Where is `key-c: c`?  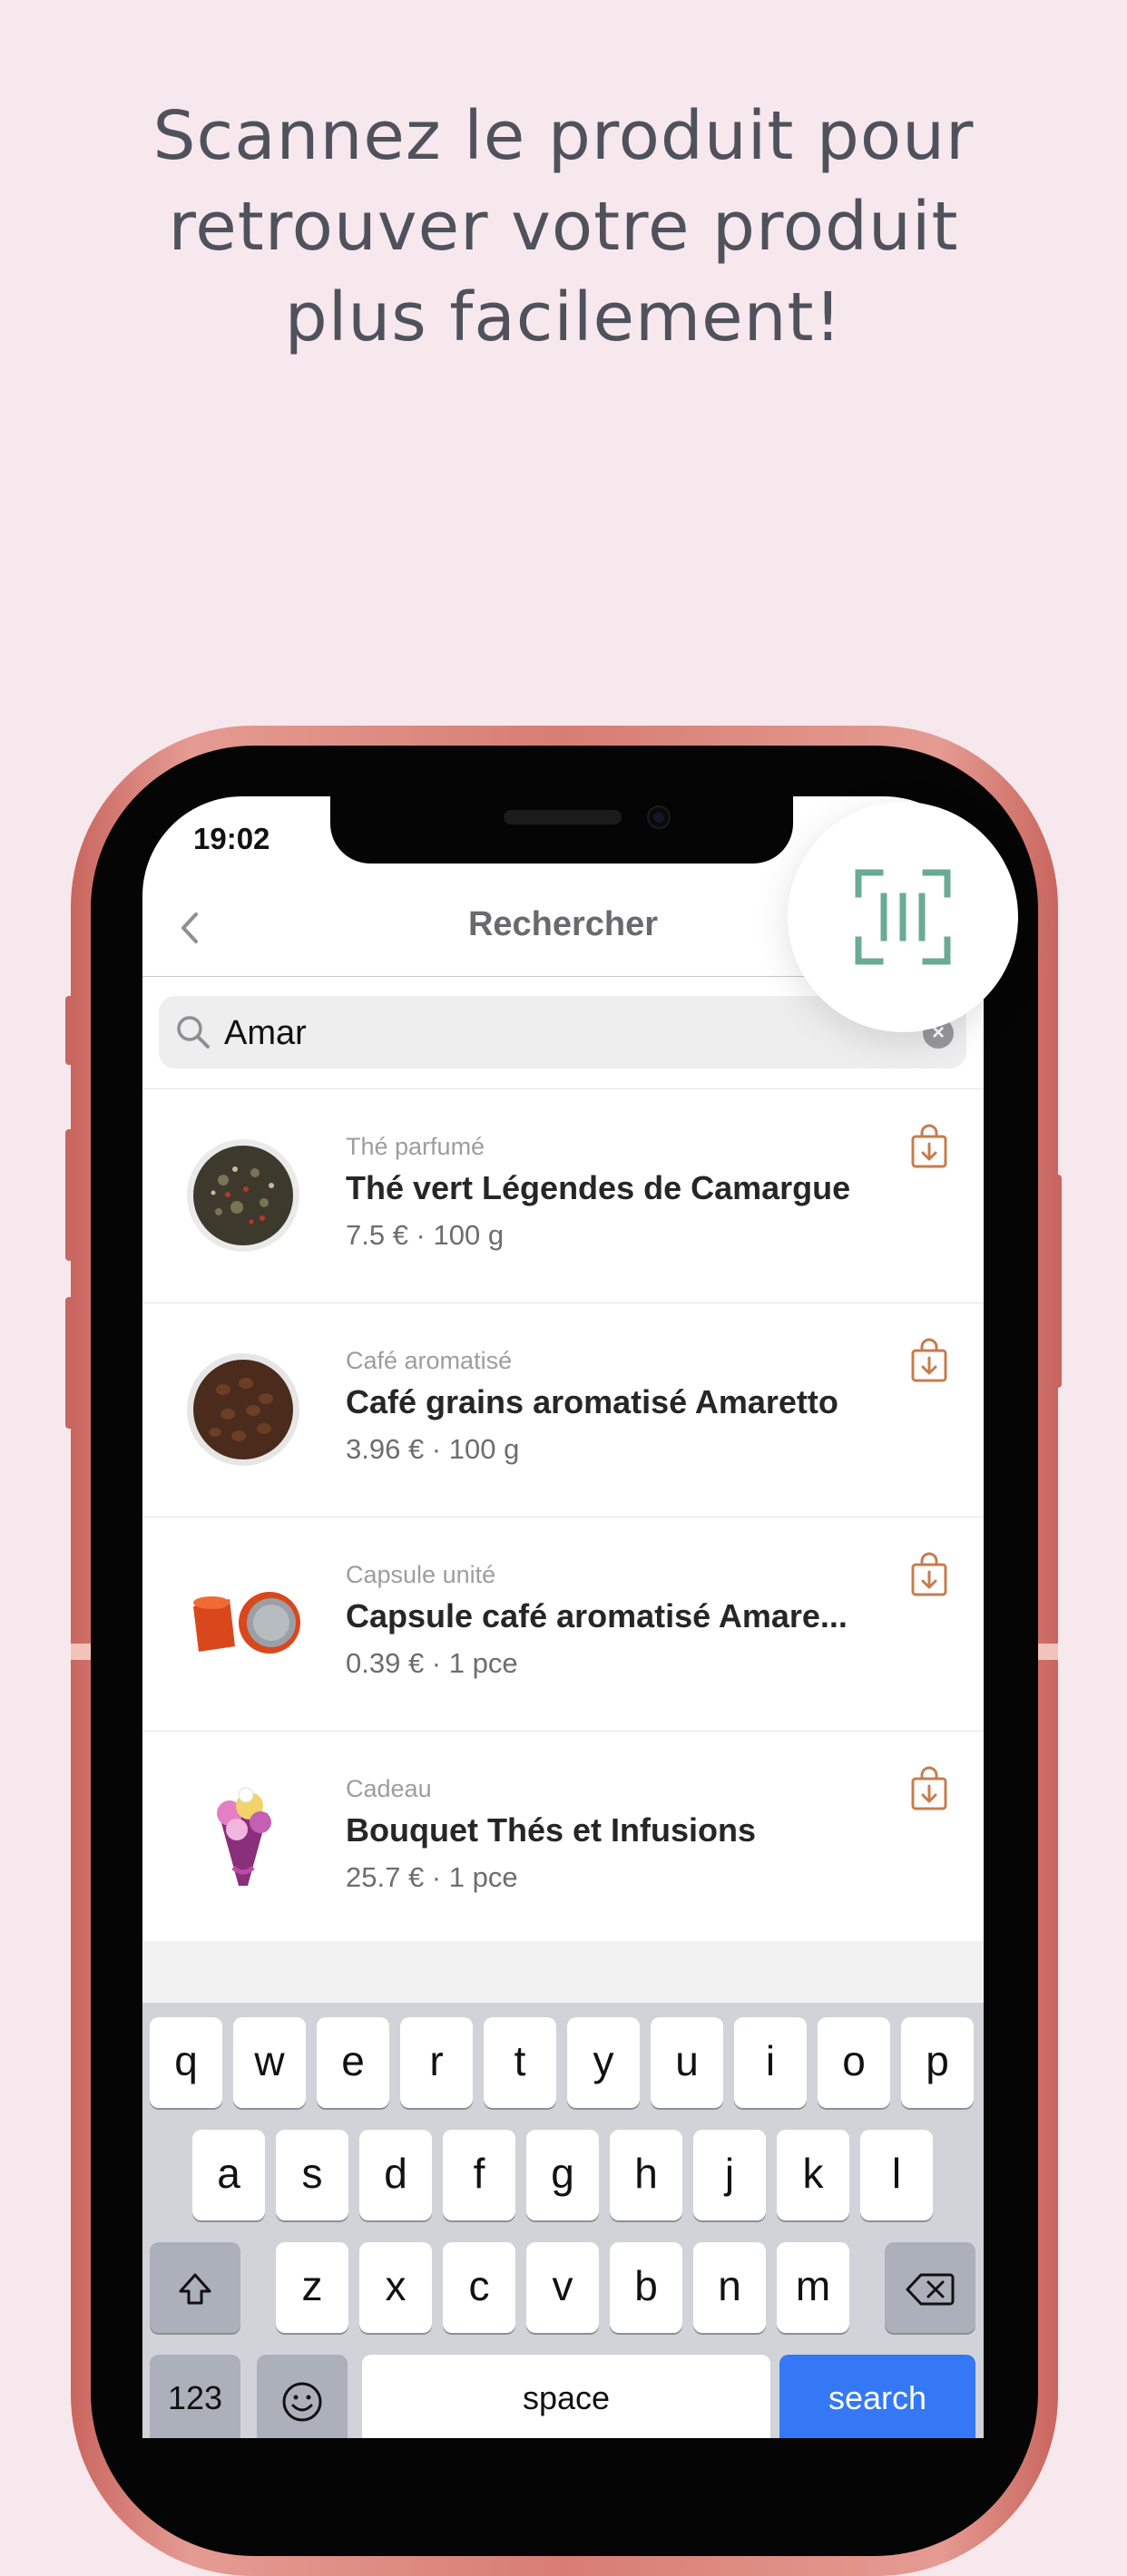 key-c: c is located at coordinates (479, 2287).